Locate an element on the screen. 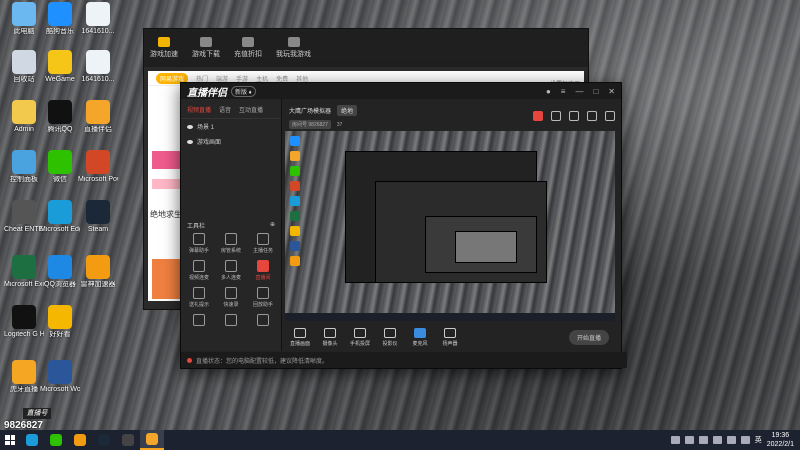 This screenshot has width=800, height=450. add-tool-icon: ⊕ is located at coordinates (272, 225).